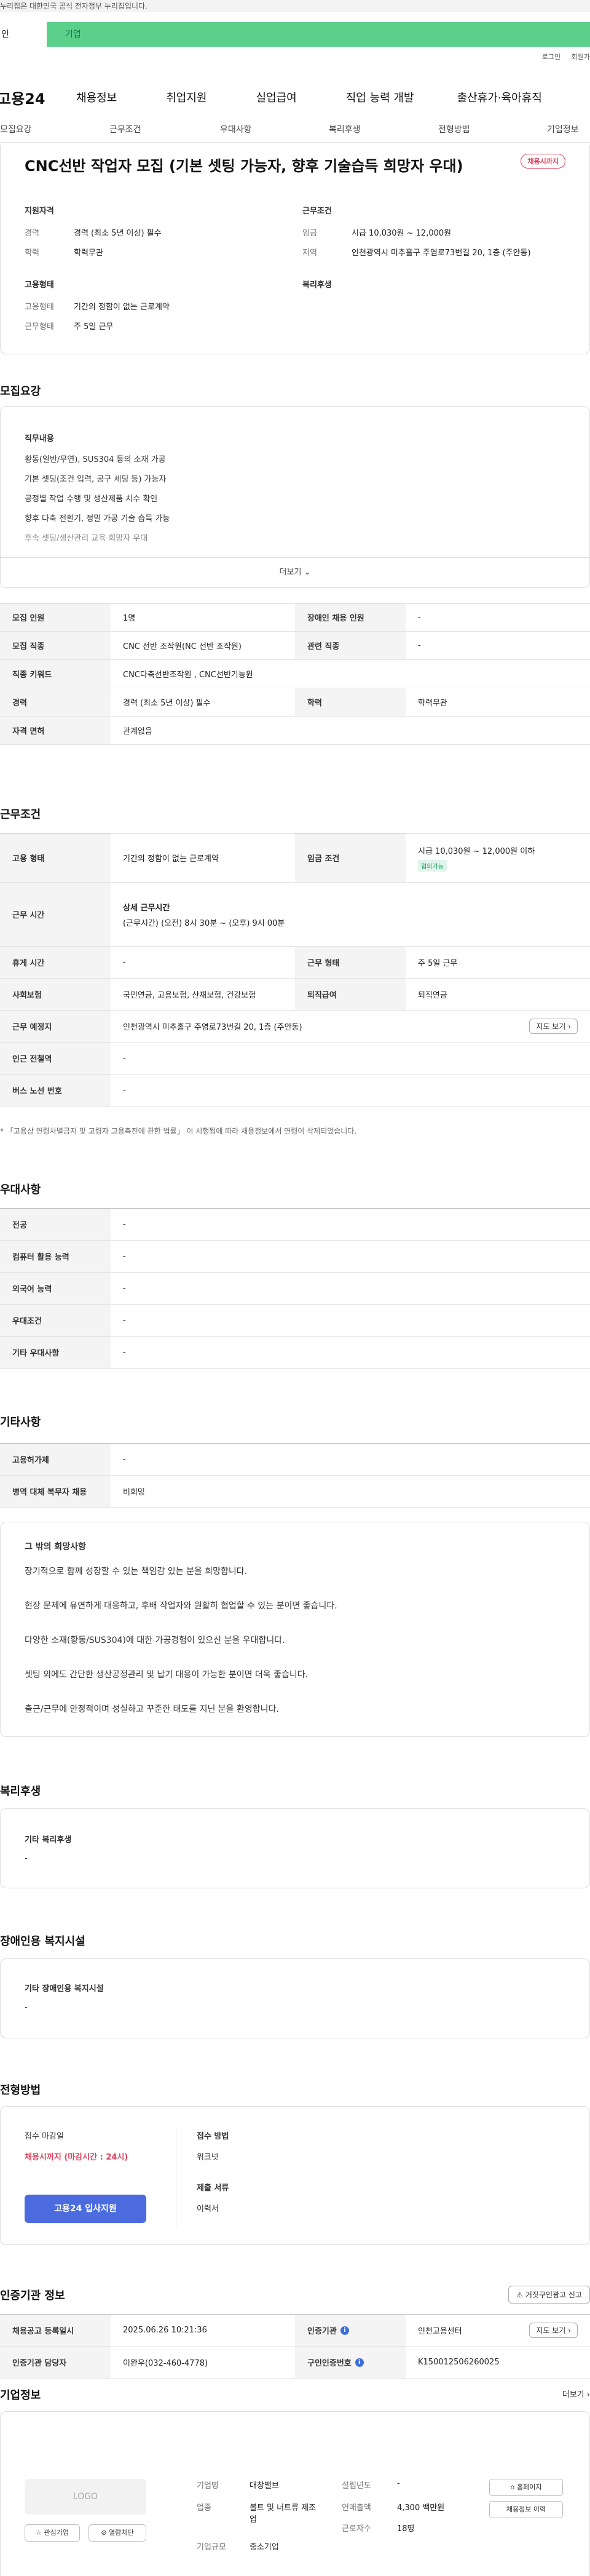 The width and height of the screenshot is (590, 2576). I want to click on tab-screening: 전형방법, so click(454, 129).